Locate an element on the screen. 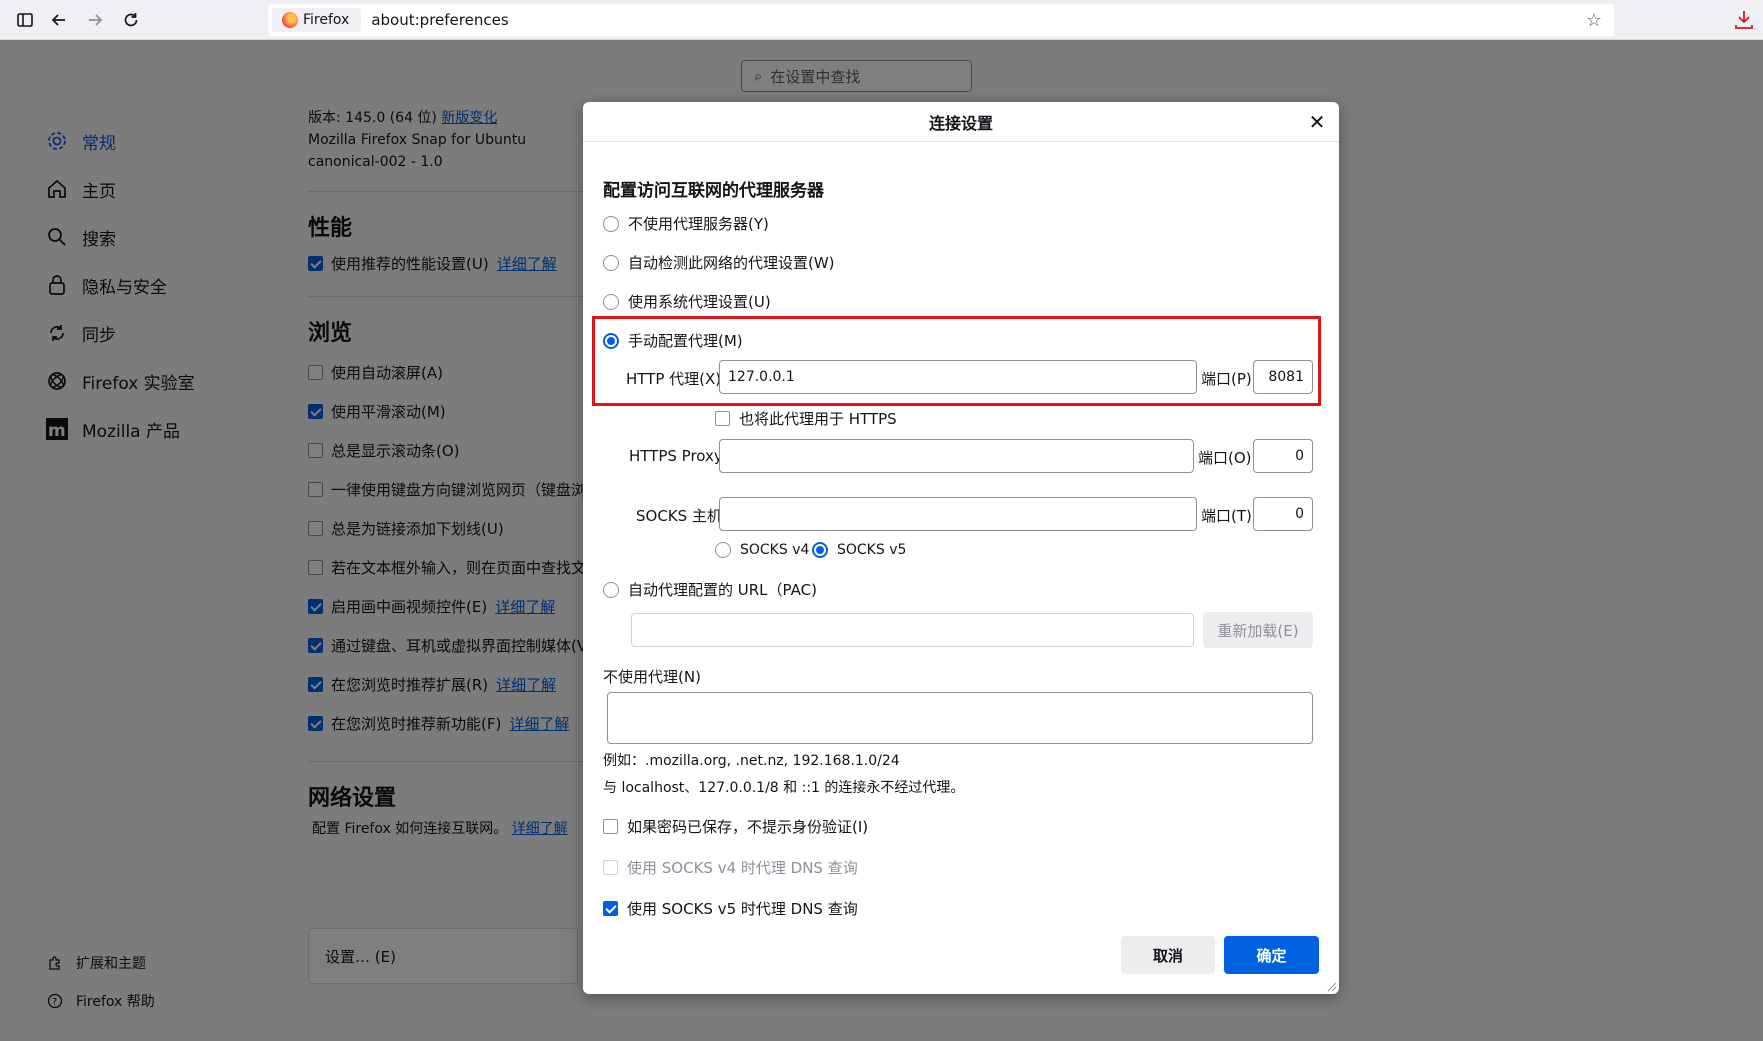 This screenshot has height=1041, width=1763. radio-label: SOCKS v5 is located at coordinates (872, 550).